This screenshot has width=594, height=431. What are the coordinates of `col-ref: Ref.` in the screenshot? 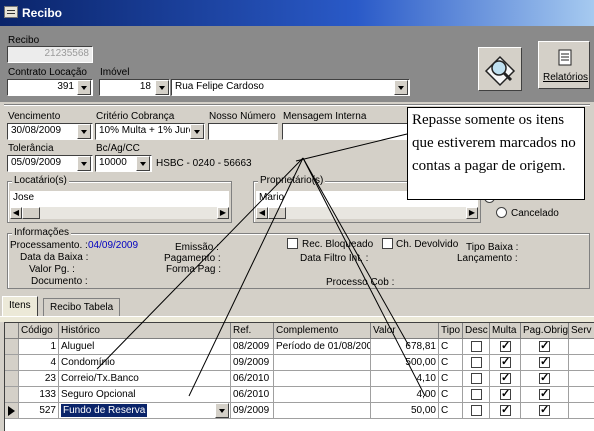 It's located at (252, 331).